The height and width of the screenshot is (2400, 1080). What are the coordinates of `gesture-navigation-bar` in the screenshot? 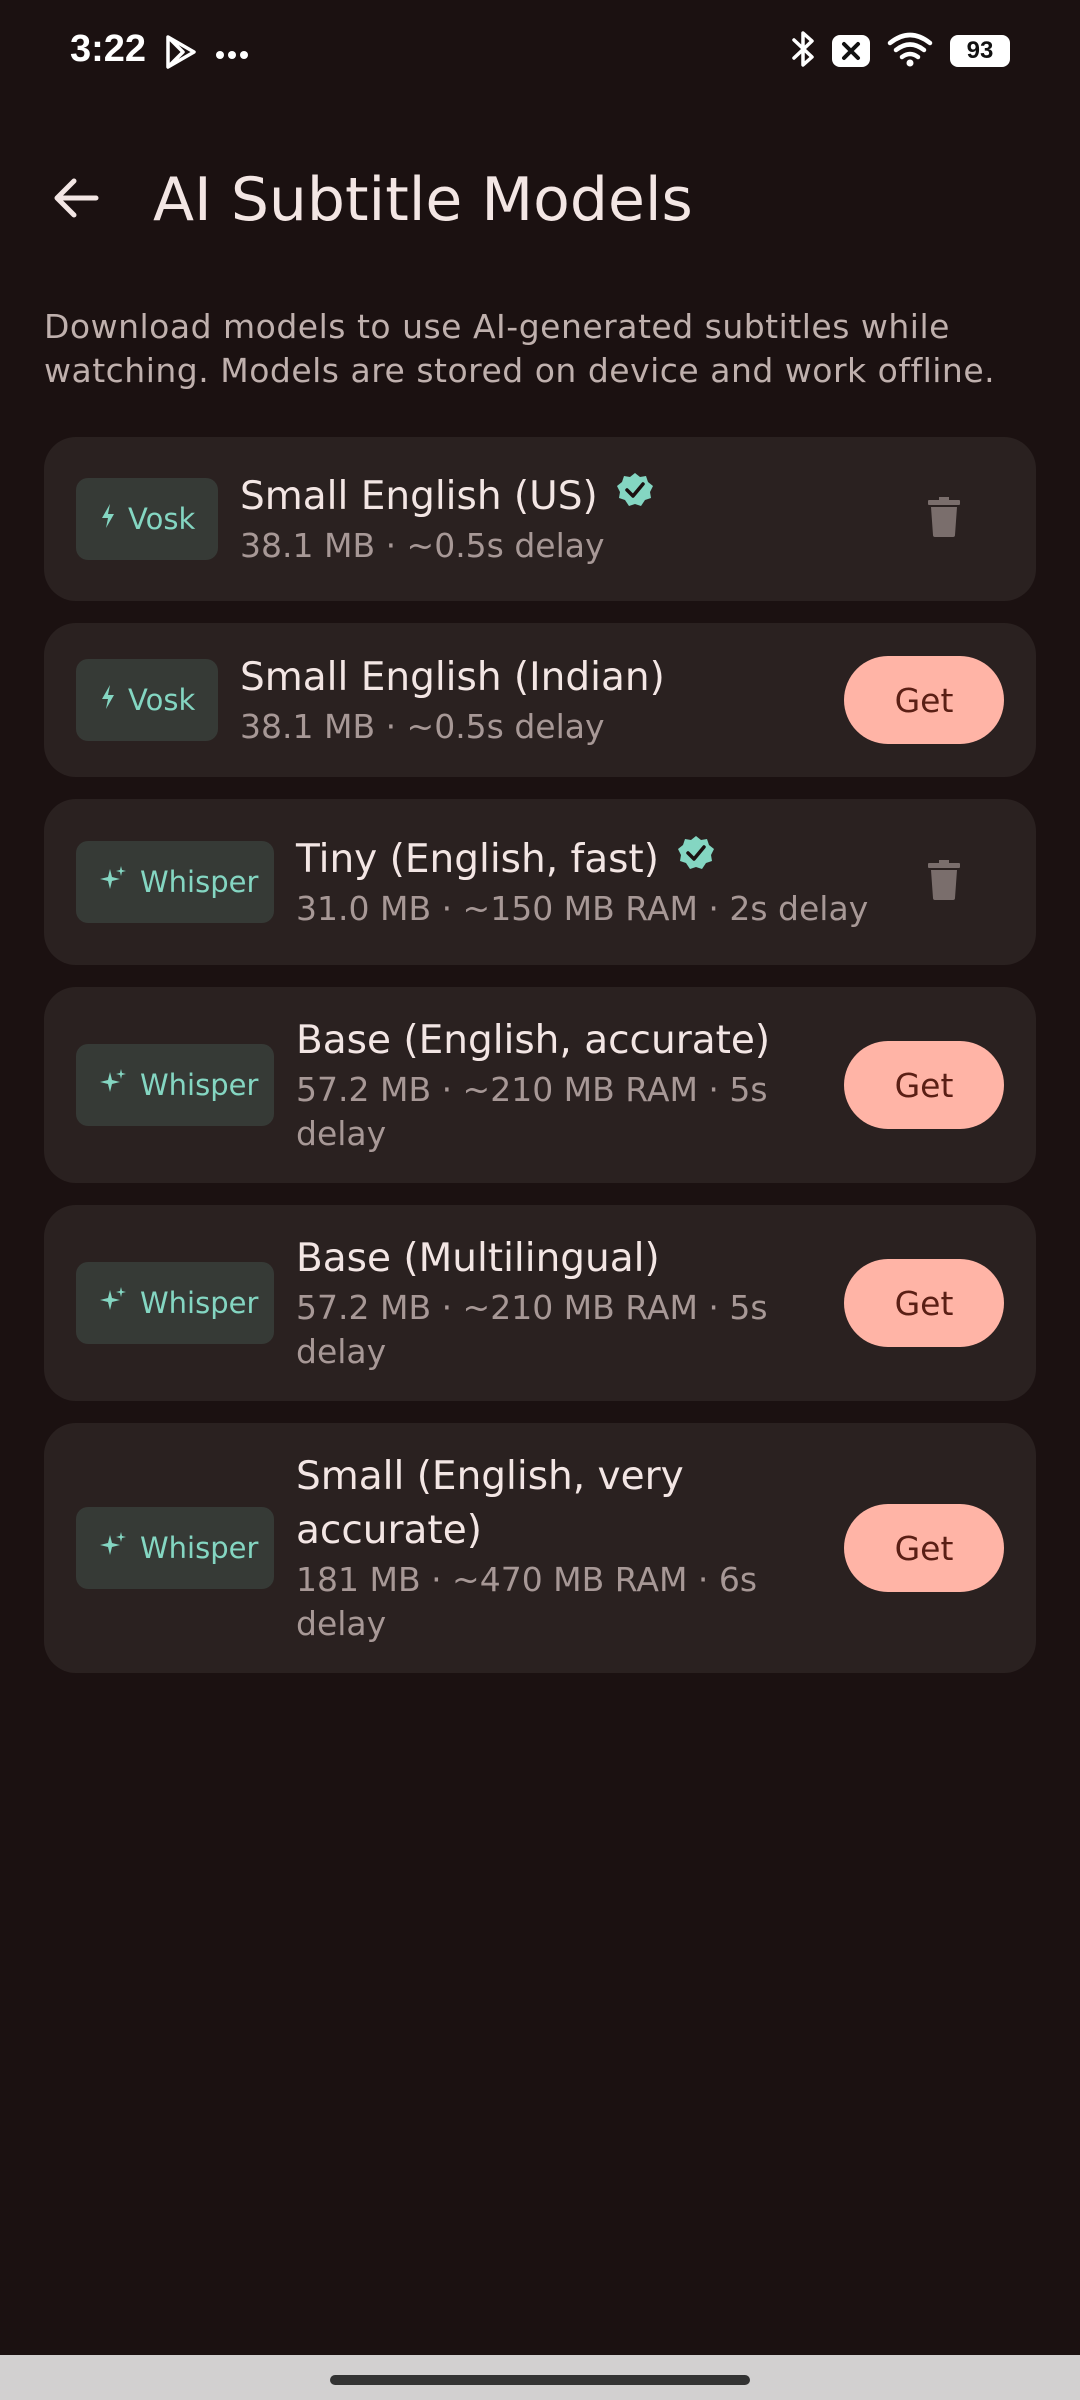 It's located at (540, 2377).